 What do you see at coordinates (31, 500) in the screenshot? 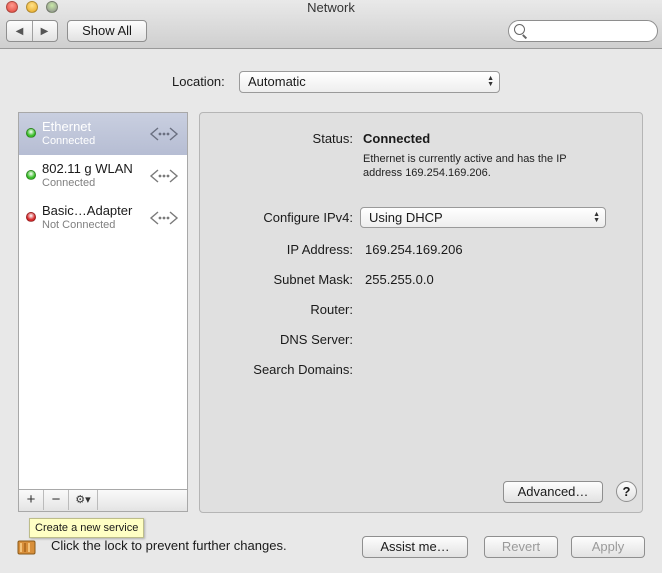
I see `add-service-button: +` at bounding box center [31, 500].